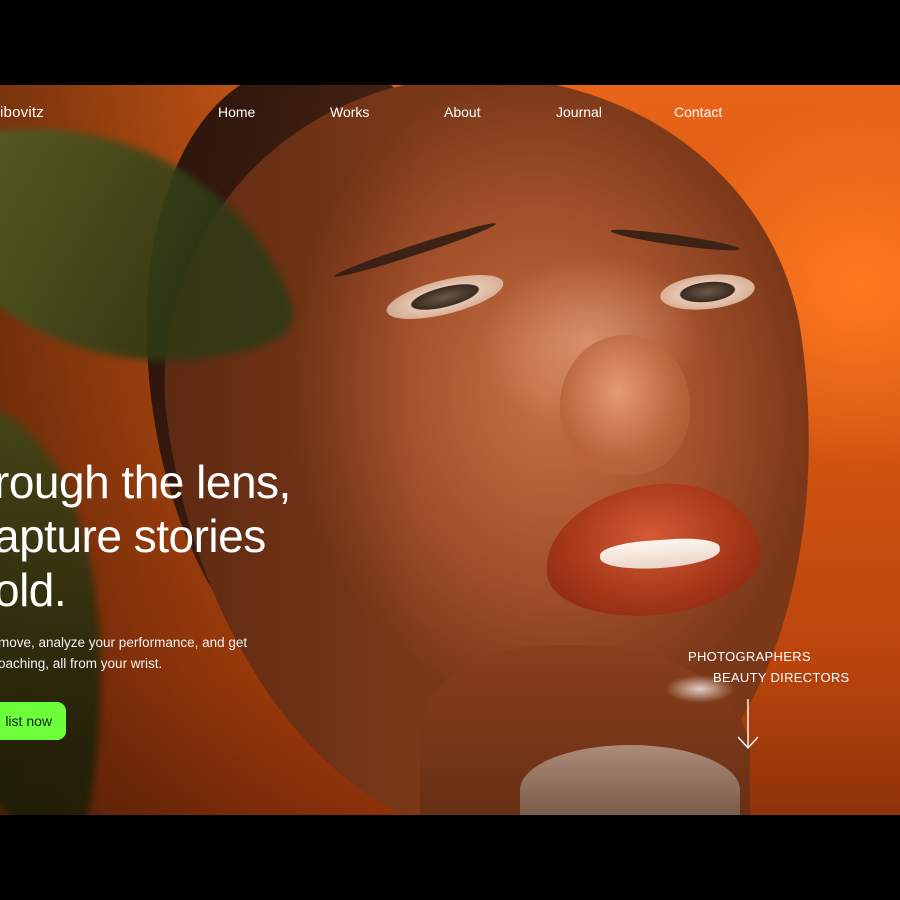 The image size is (900, 900). I want to click on nav-home: Home, so click(236, 112).